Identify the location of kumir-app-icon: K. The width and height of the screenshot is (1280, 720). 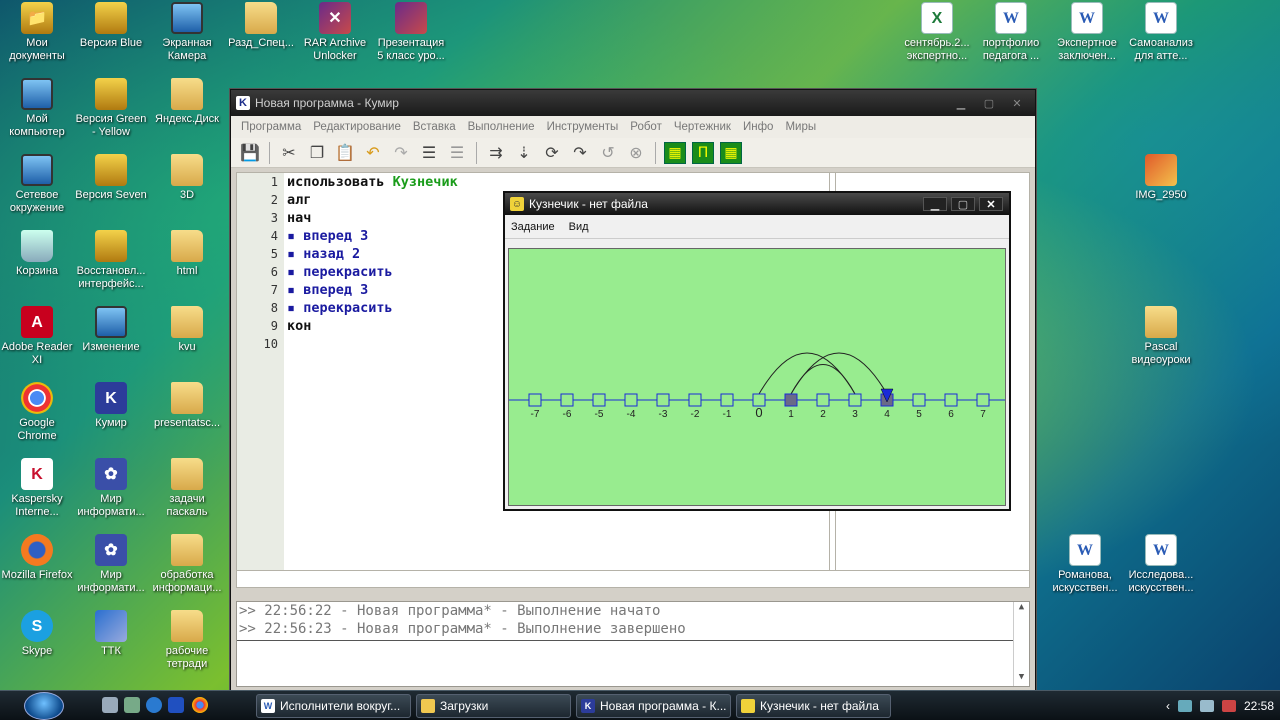
(243, 103).